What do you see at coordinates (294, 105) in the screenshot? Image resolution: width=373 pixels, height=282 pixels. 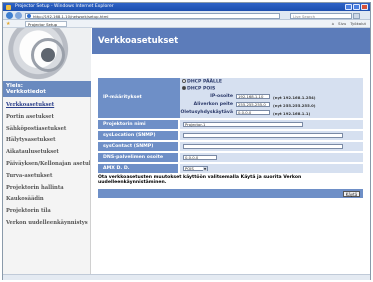 I see `subnet-mask-current: (nyt 255.255.255.0)` at bounding box center [294, 105].